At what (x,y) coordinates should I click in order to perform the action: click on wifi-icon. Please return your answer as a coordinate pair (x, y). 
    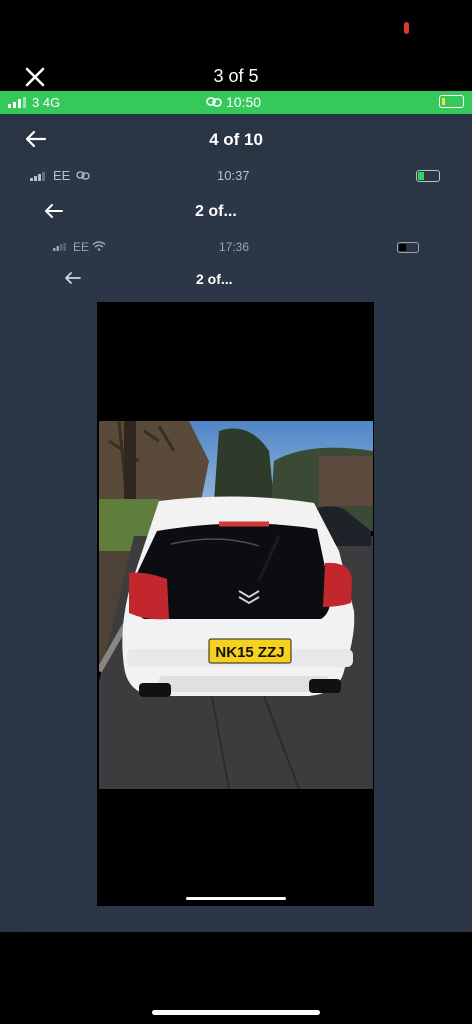
    Looking at the image, I should click on (99, 246).